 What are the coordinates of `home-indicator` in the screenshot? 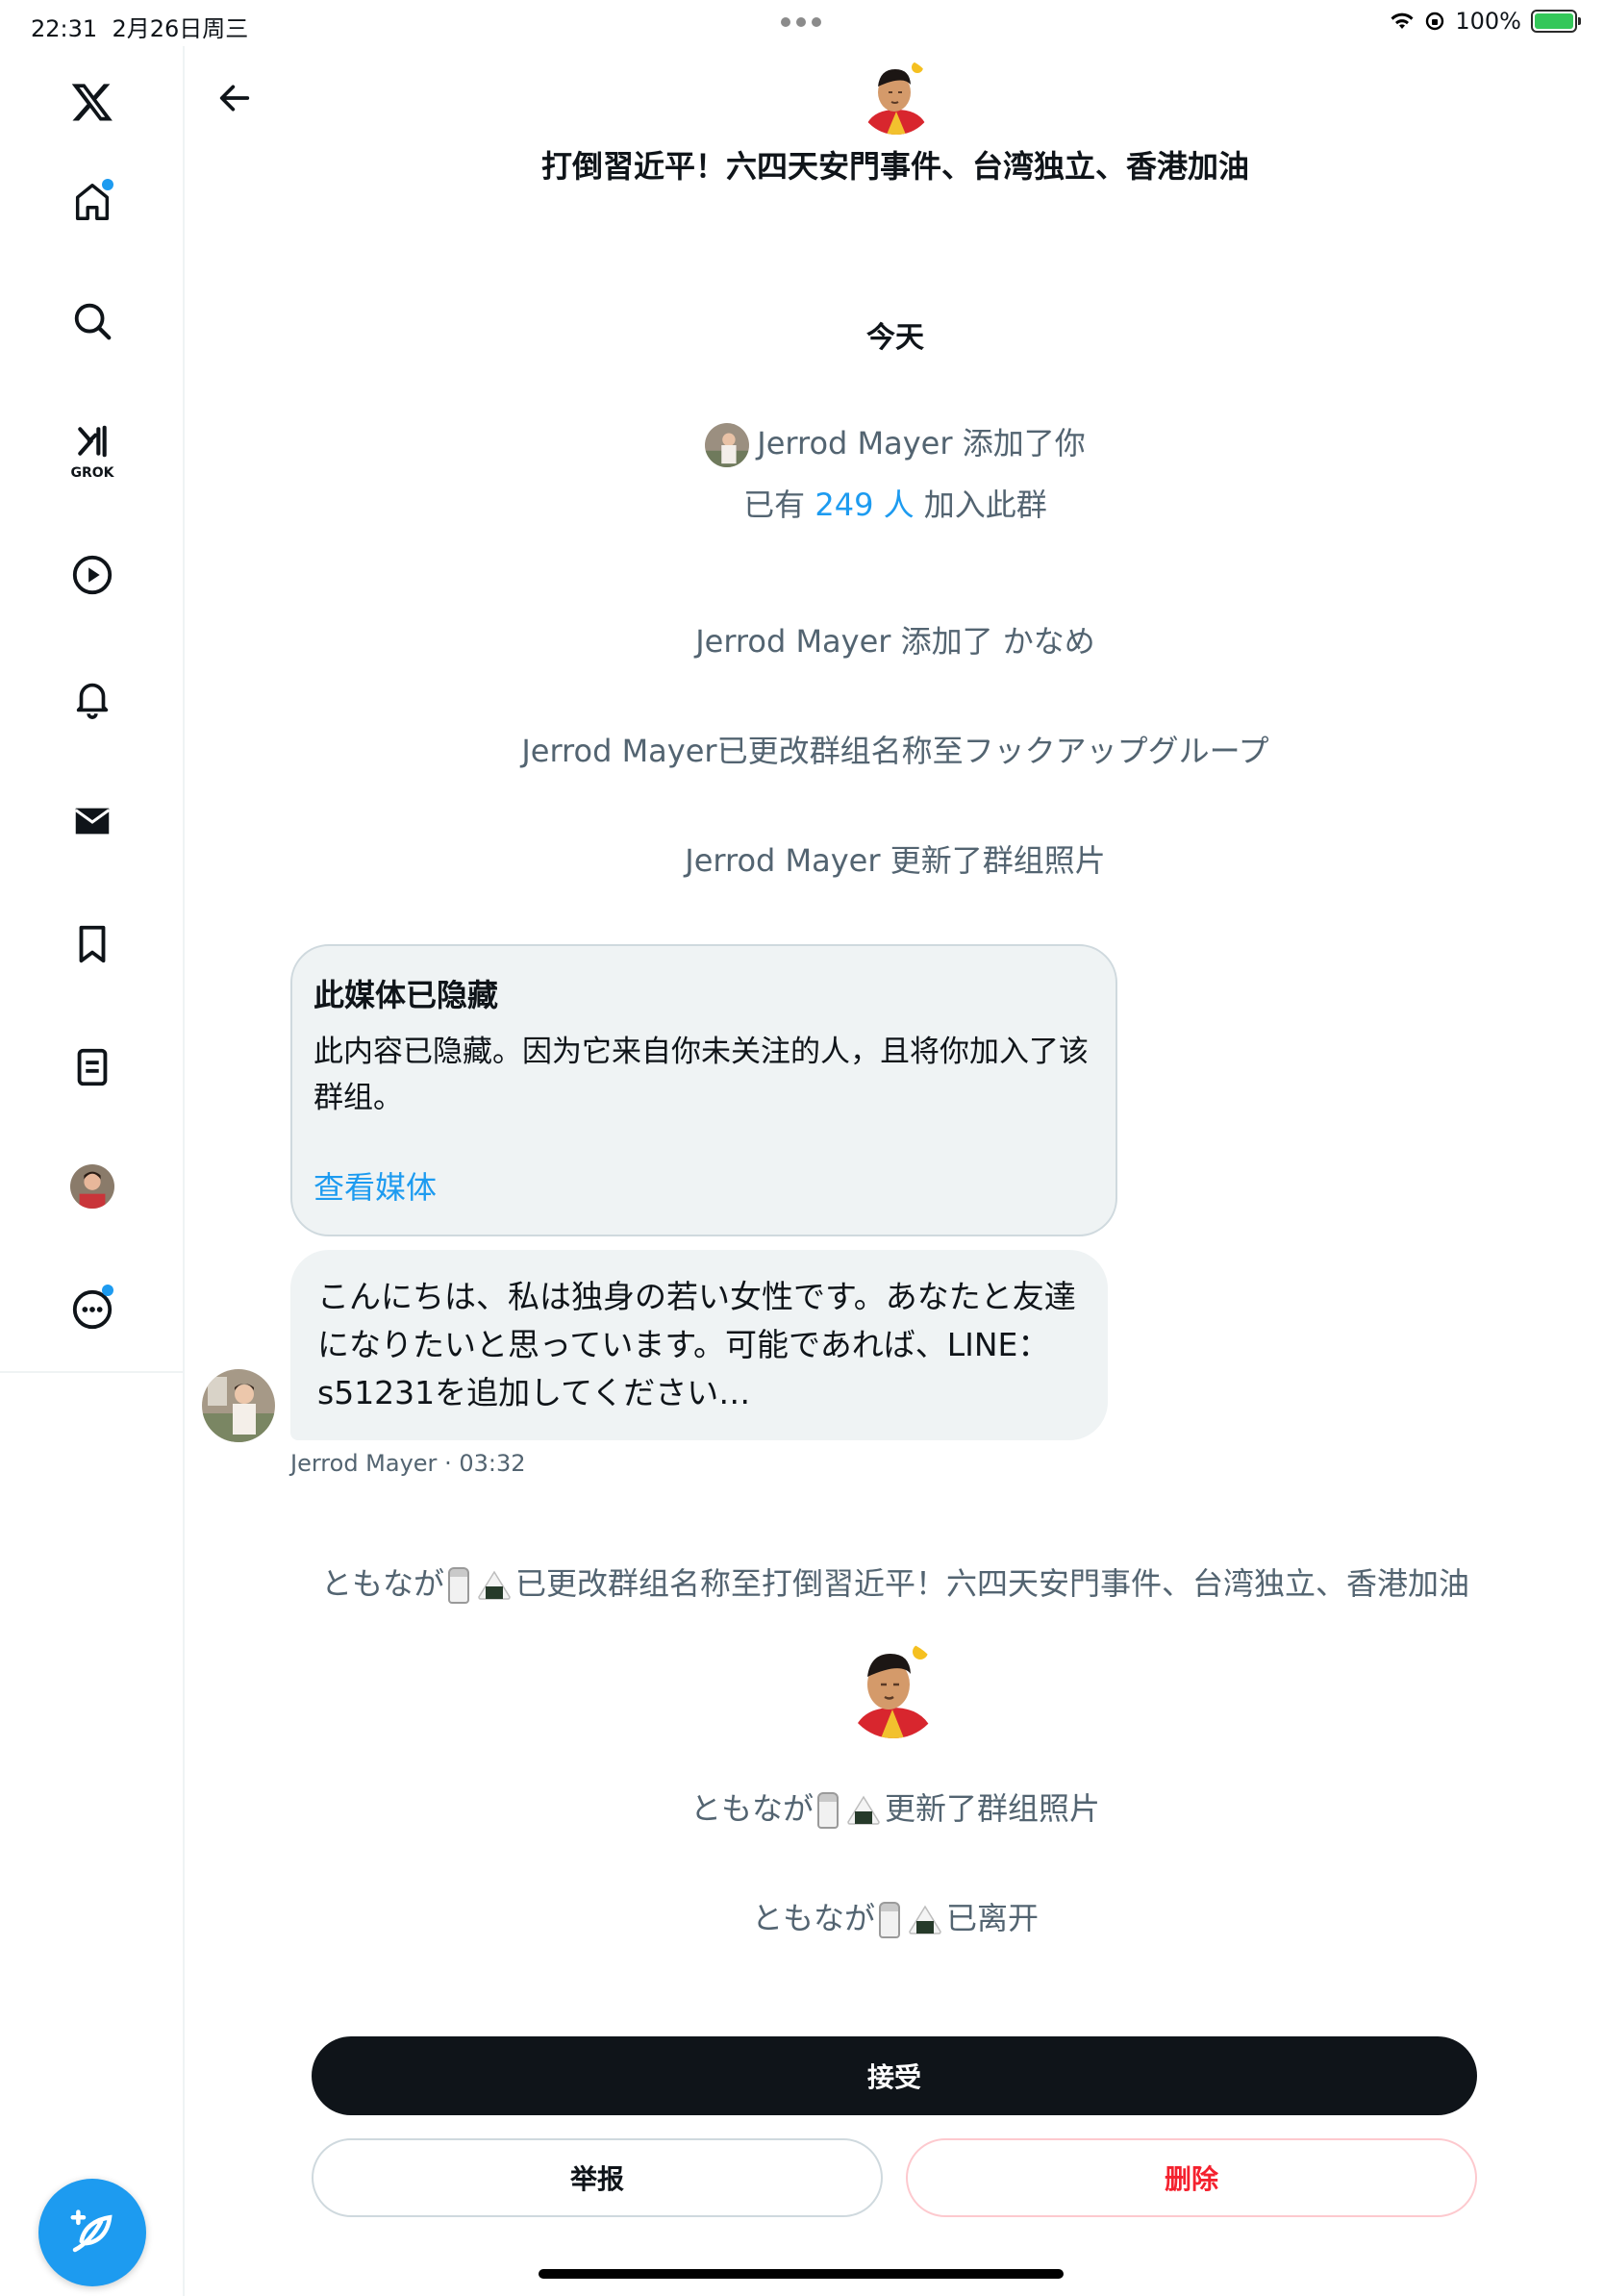 It's located at (801, 2274).